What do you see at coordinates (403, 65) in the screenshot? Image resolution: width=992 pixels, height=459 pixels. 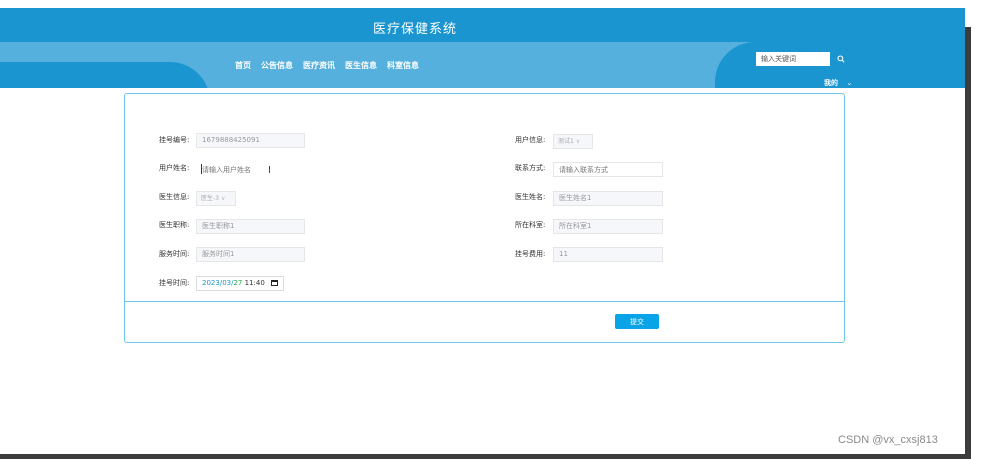 I see `nav-departments: 科室信息` at bounding box center [403, 65].